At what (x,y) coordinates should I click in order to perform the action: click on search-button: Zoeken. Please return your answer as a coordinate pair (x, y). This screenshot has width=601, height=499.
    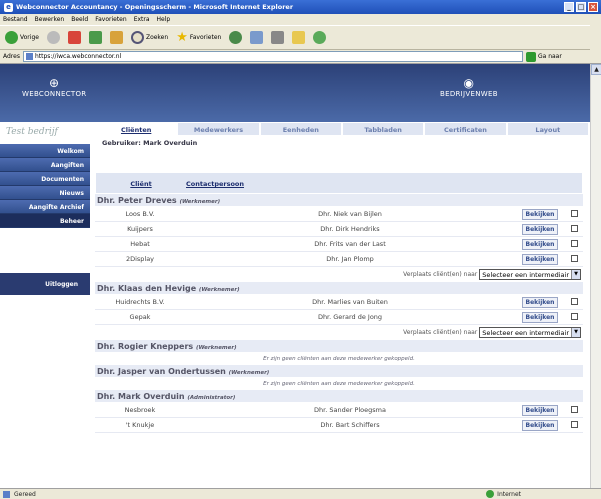
    Looking at the image, I should click on (149, 37).